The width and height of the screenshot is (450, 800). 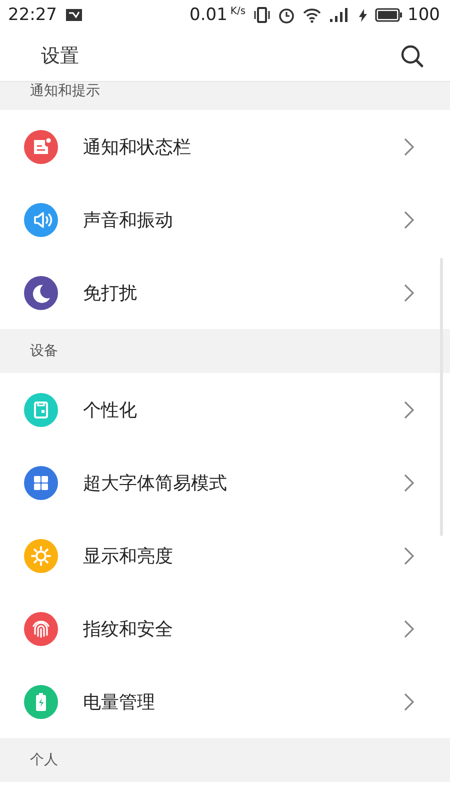 What do you see at coordinates (119, 702) in the screenshot?
I see `setting-label: 电量管理` at bounding box center [119, 702].